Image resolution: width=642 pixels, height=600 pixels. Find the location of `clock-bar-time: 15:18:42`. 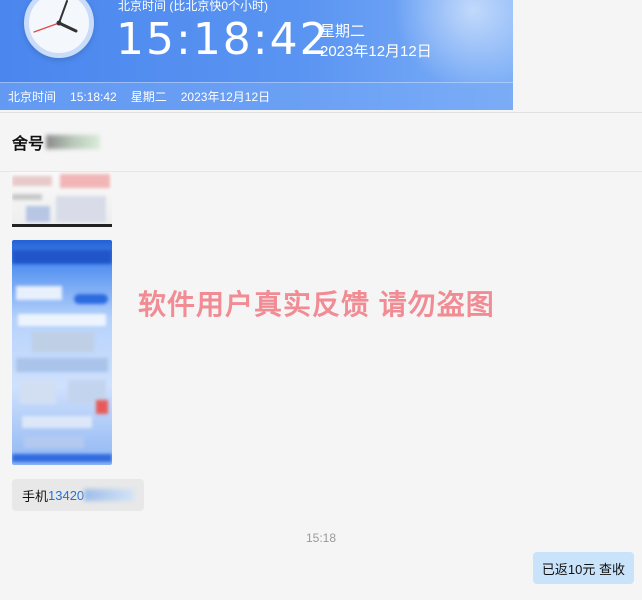

clock-bar-time: 15:18:42 is located at coordinates (93, 96).